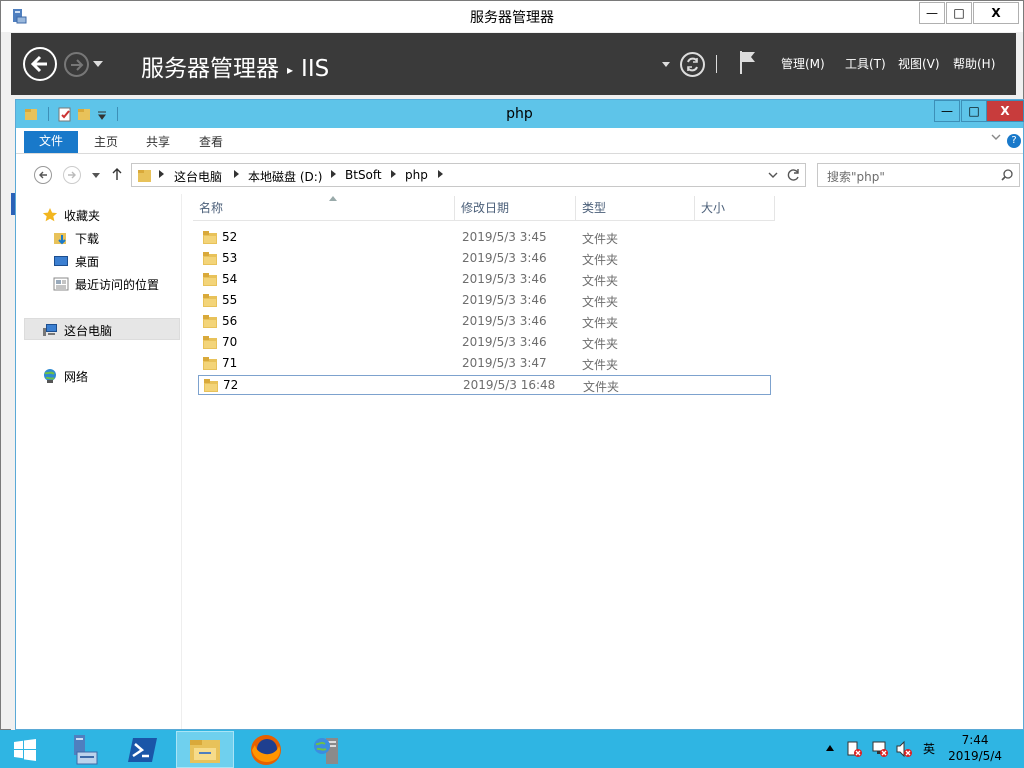 This screenshot has height=768, width=1024. Describe the element at coordinates (158, 143) in the screenshot. I see `tab-share: 共享` at that location.